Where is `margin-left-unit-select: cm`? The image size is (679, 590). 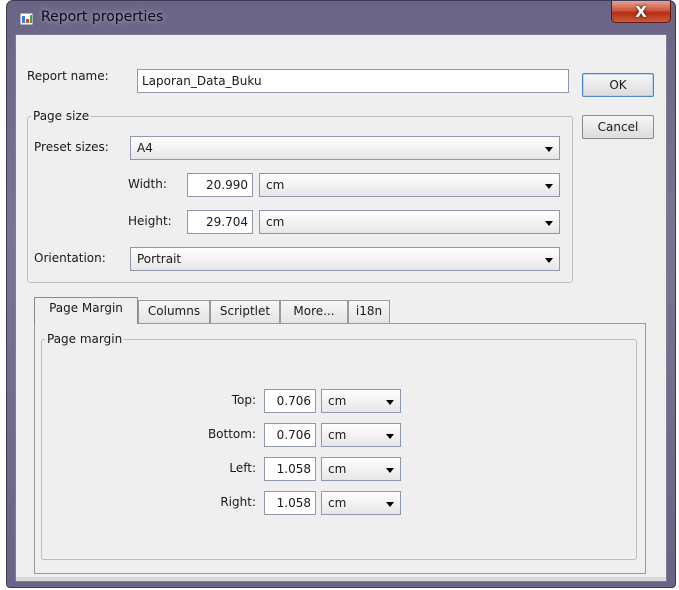 margin-left-unit-select: cm is located at coordinates (361, 469).